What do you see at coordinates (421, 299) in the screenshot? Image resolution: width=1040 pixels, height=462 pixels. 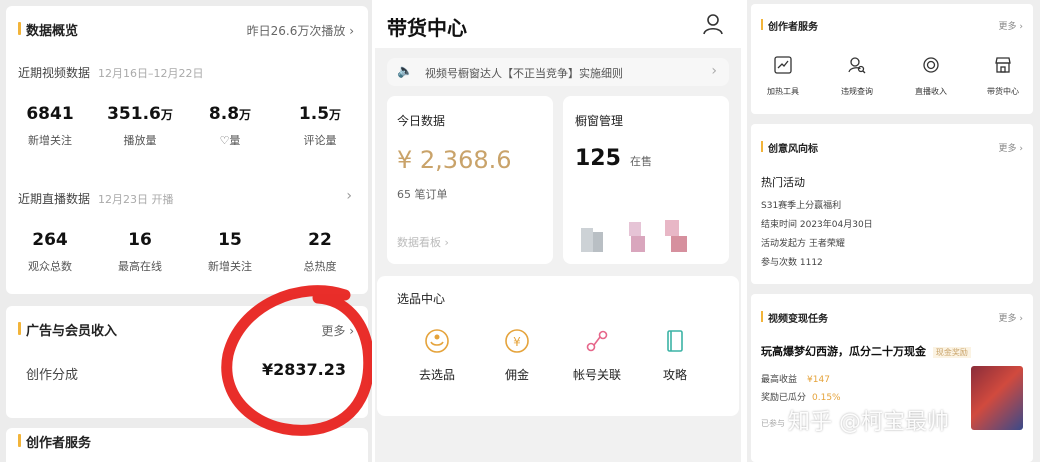 I see `selection-title: 选品中心` at bounding box center [421, 299].